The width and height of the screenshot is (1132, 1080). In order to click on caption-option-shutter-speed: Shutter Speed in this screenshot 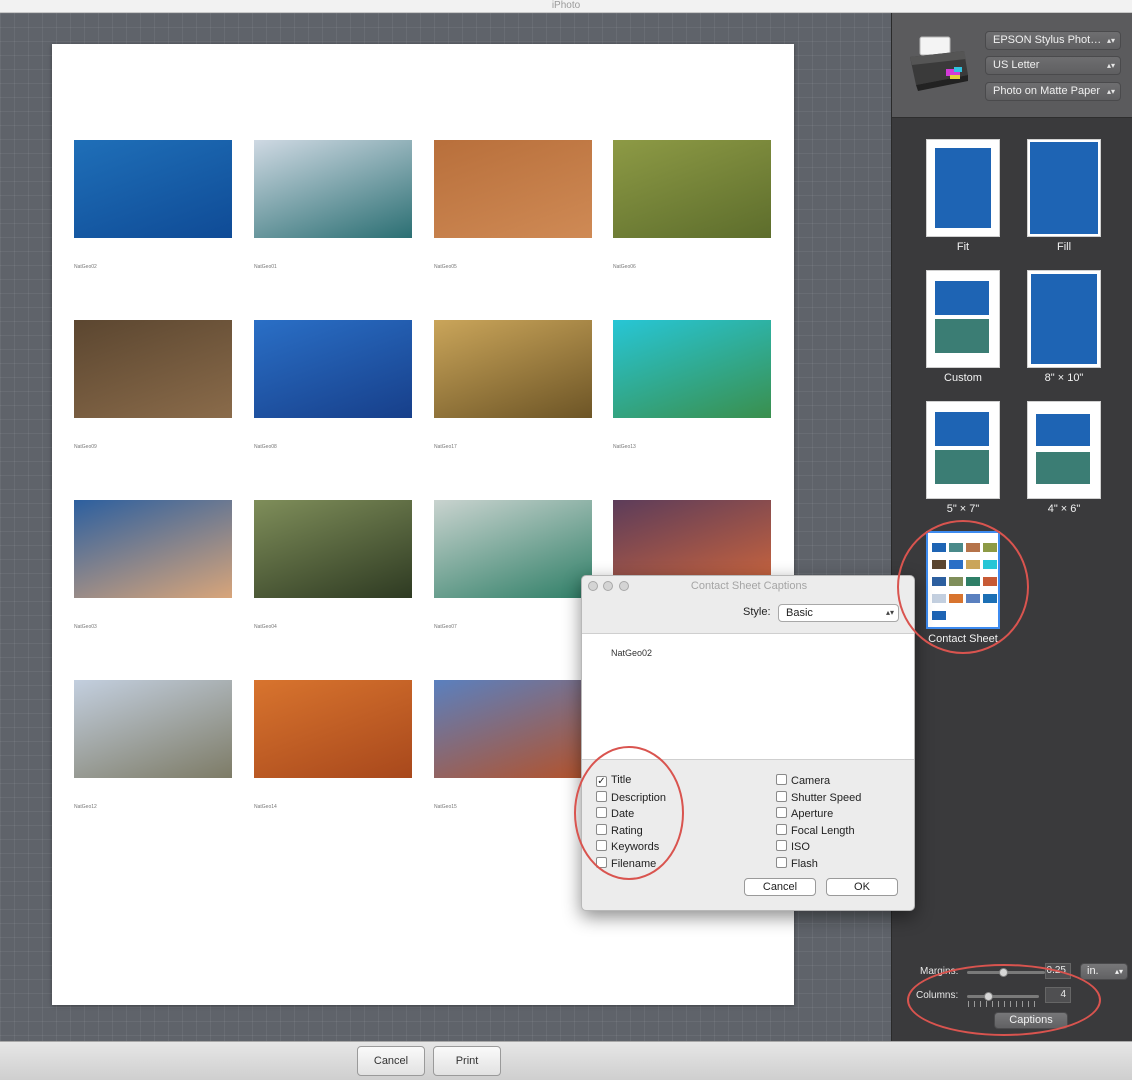, I will do `click(819, 797)`.